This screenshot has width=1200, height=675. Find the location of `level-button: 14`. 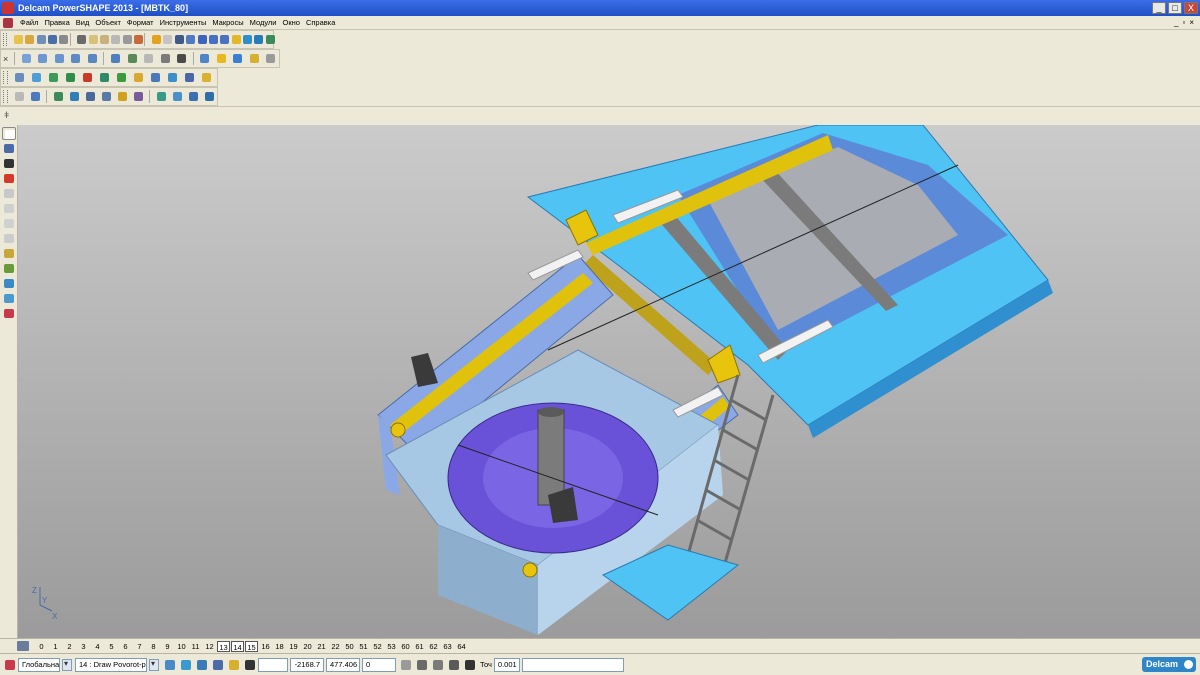

level-button: 14 is located at coordinates (237, 646).